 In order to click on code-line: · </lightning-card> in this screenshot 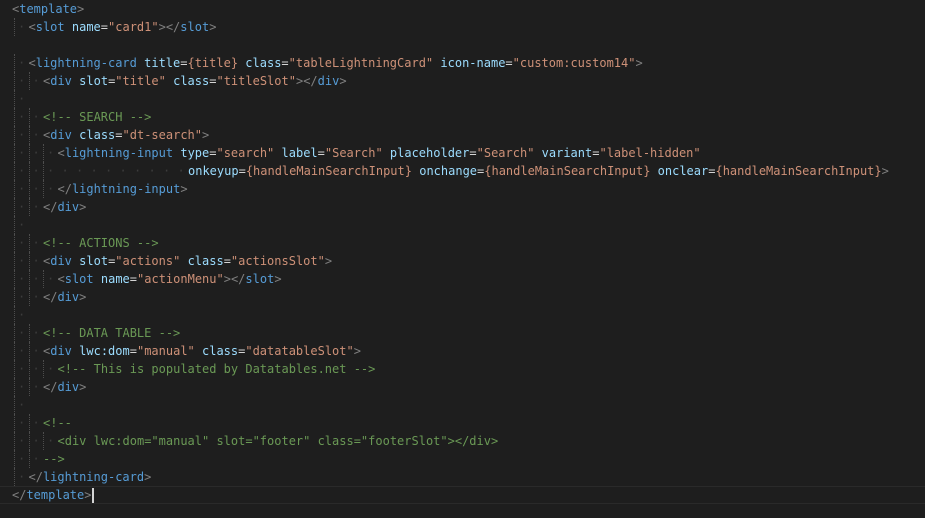, I will do `click(462, 477)`.